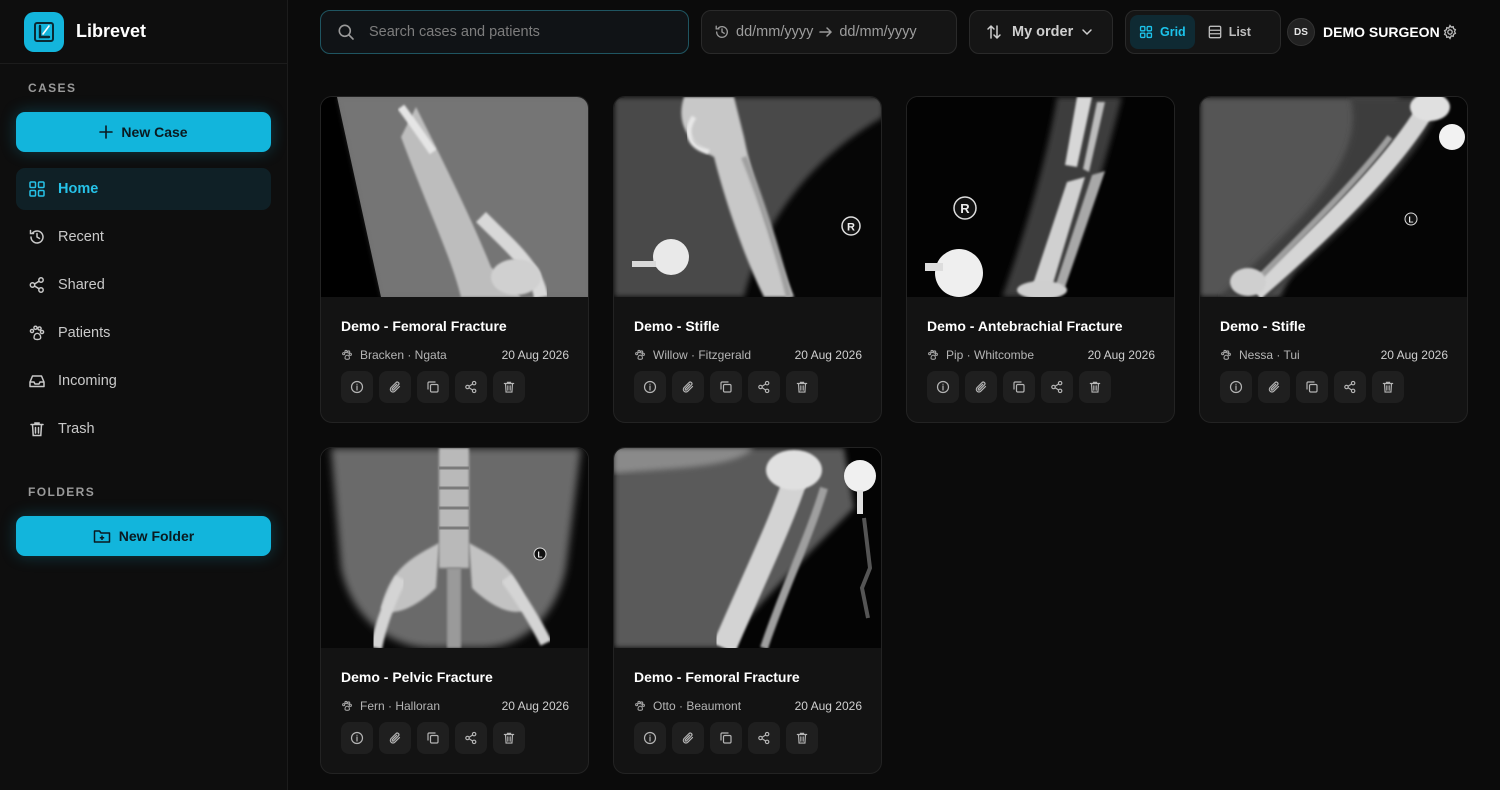  What do you see at coordinates (143, 237) in the screenshot?
I see `sidebar-item-recent: Recent` at bounding box center [143, 237].